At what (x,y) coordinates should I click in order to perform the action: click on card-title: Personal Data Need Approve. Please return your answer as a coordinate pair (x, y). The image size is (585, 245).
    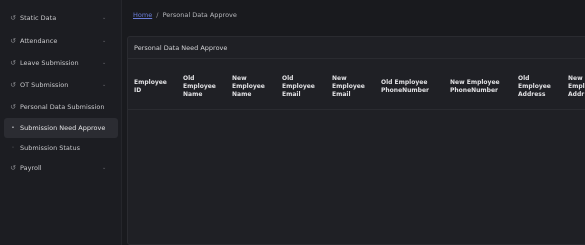
    Looking at the image, I should click on (356, 48).